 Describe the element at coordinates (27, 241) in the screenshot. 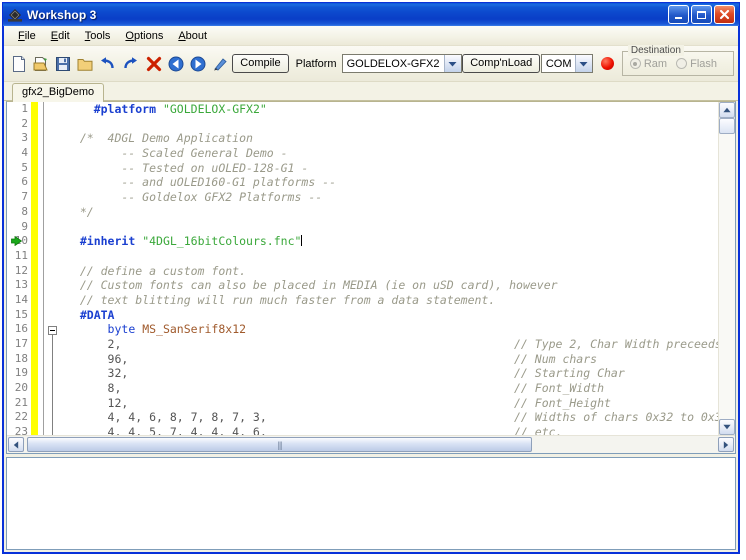

I see `line-number: 10` at that location.